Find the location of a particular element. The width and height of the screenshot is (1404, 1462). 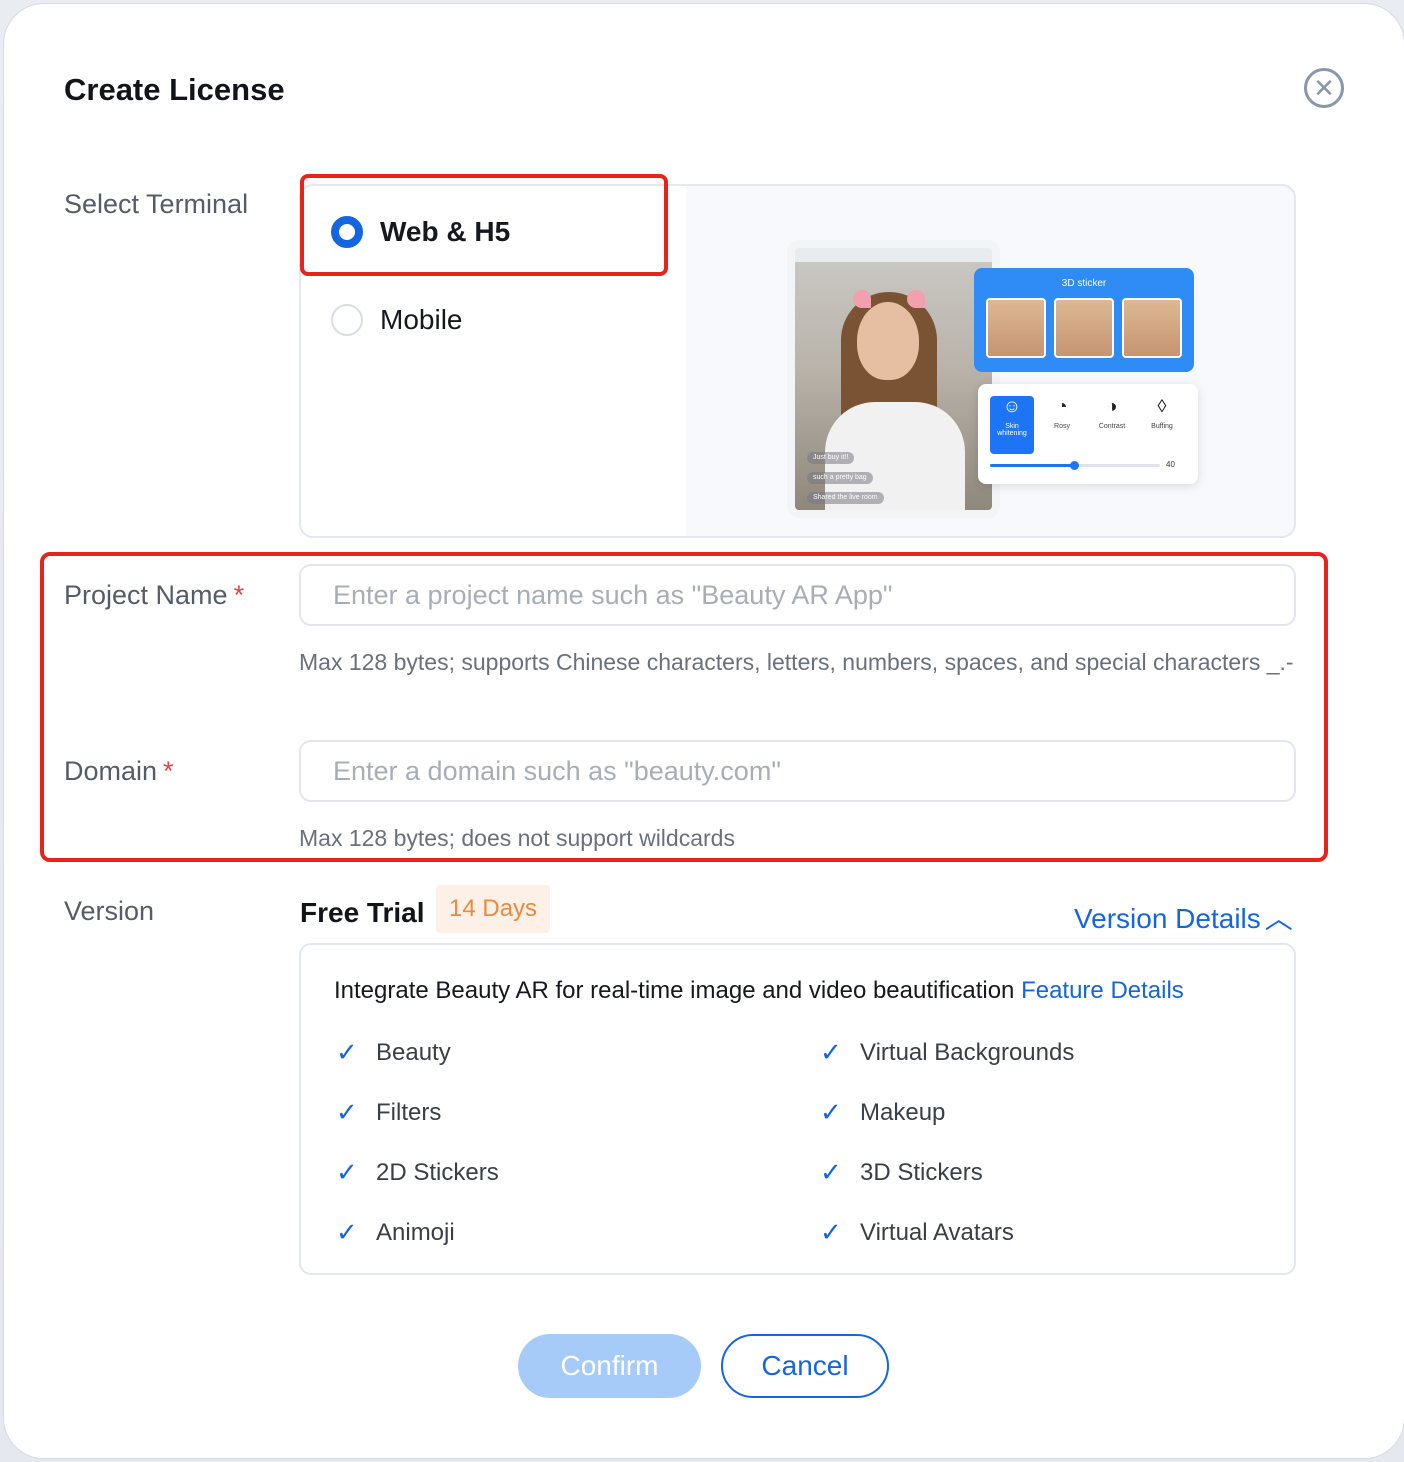

radio-mobile: Mobile is located at coordinates (396, 320).